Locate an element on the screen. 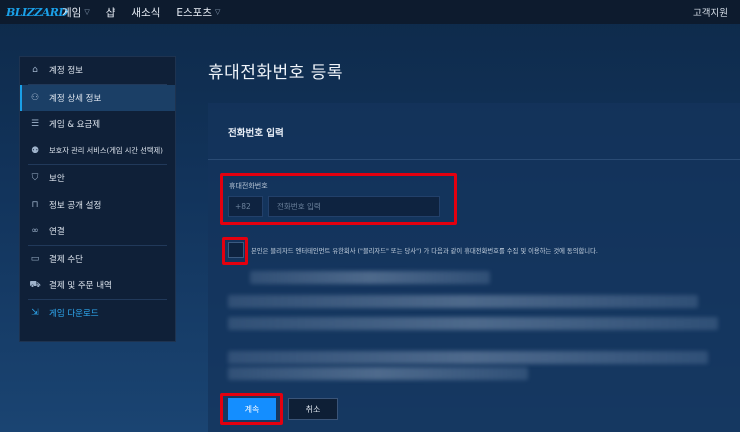 This screenshot has height=432, width=740. phone-field-label: 휴대전화번호 is located at coordinates (248, 186).